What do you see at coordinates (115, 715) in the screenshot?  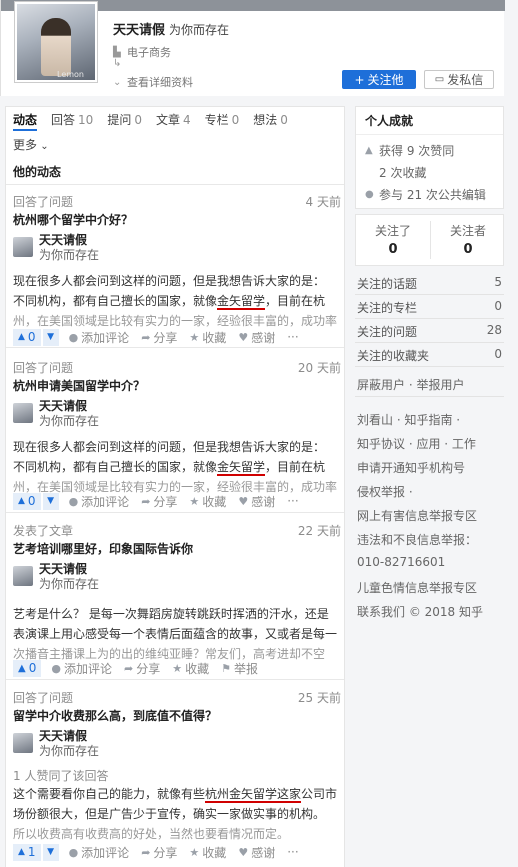 I see `question-title-link: 留学中介收费那么高，到底值不值得？` at bounding box center [115, 715].